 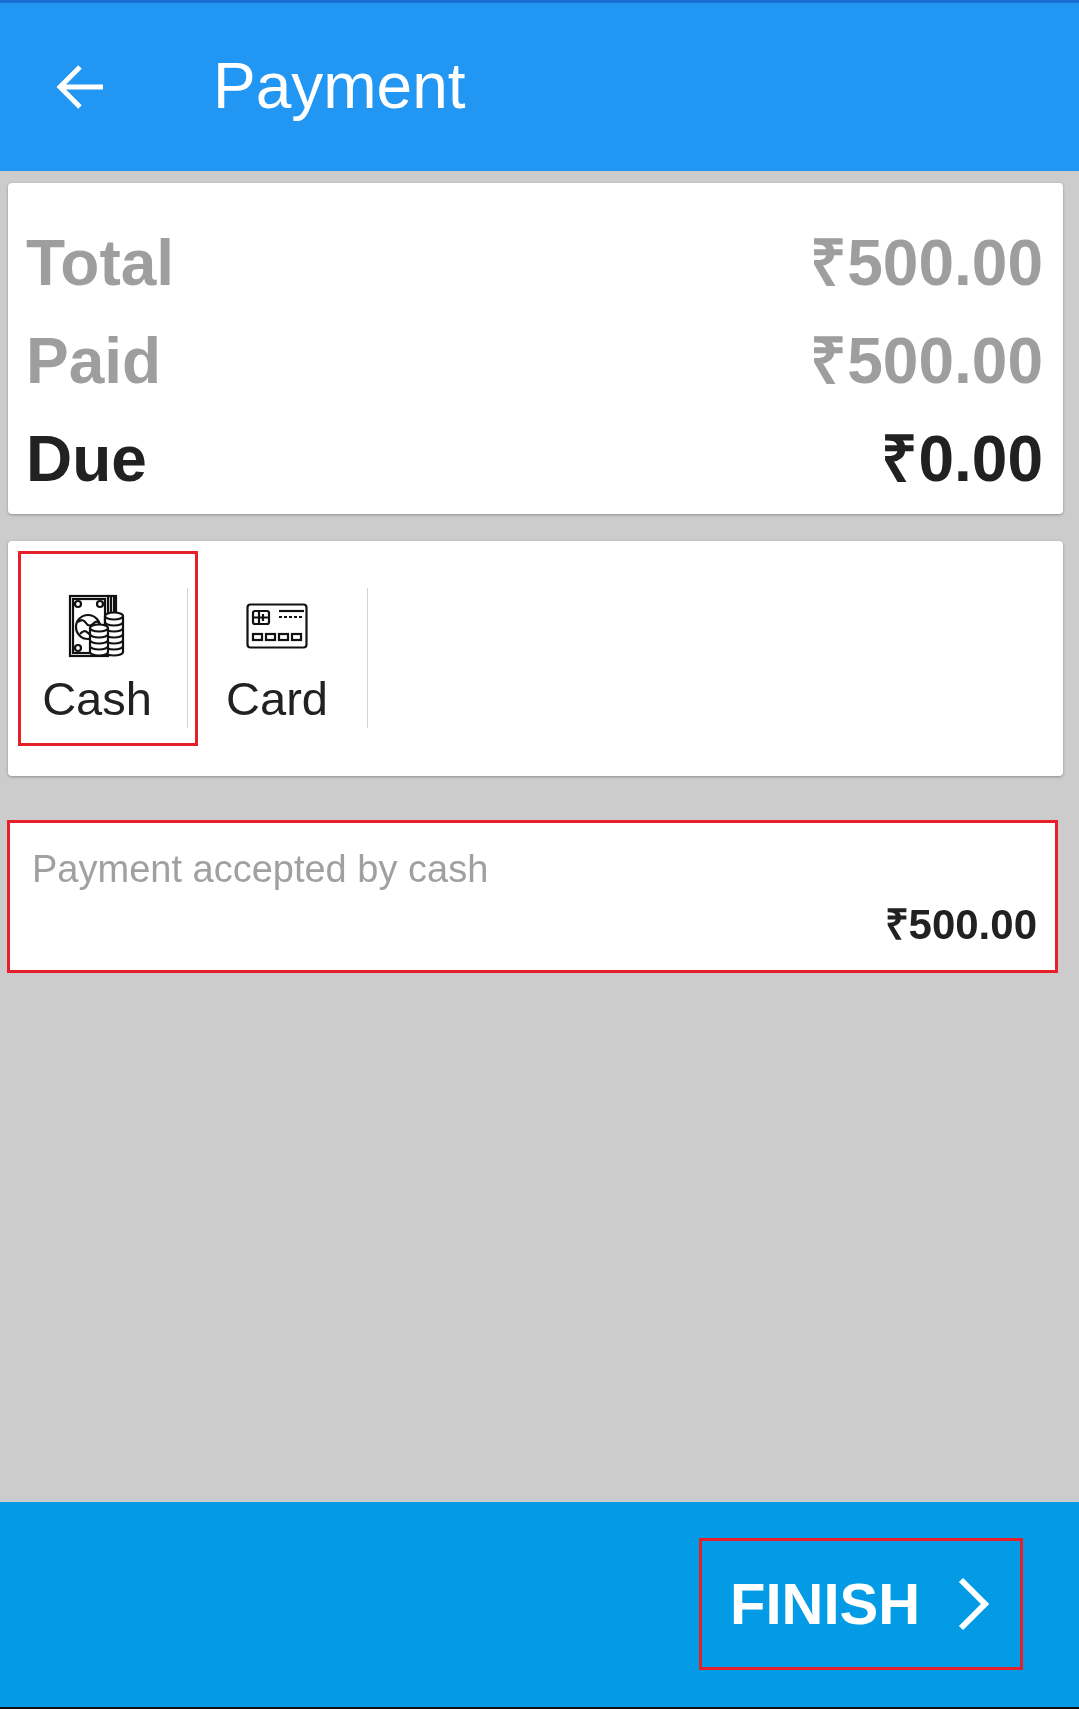 I want to click on summary-label: Total, so click(x=100, y=263).